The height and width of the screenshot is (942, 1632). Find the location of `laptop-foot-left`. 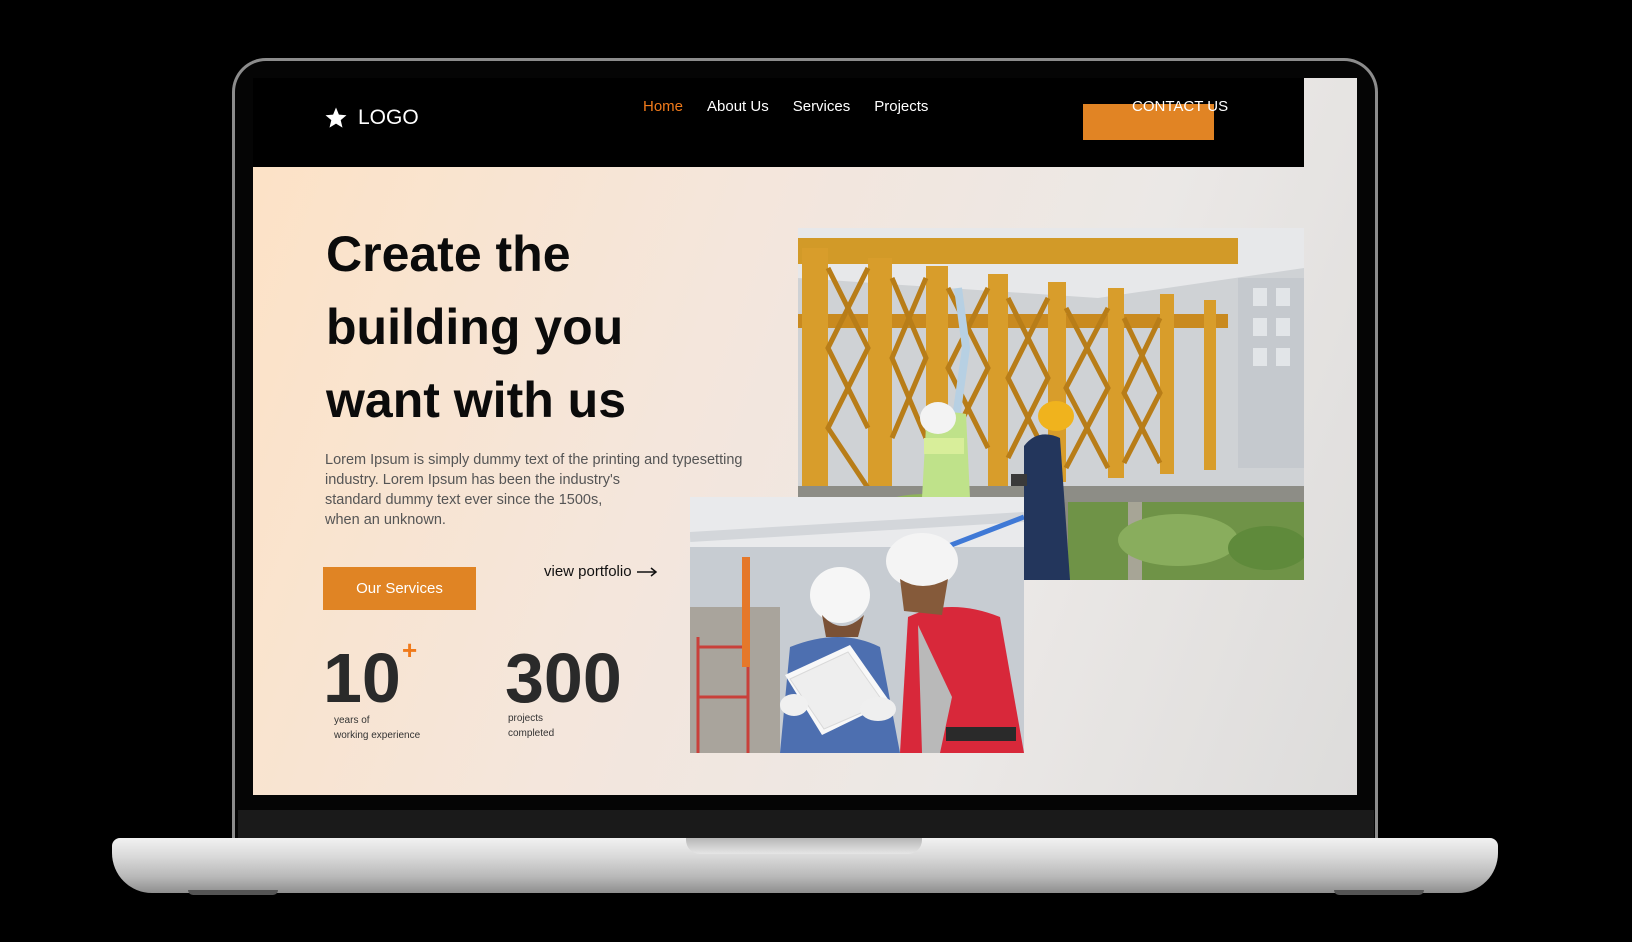

laptop-foot-left is located at coordinates (233, 892).